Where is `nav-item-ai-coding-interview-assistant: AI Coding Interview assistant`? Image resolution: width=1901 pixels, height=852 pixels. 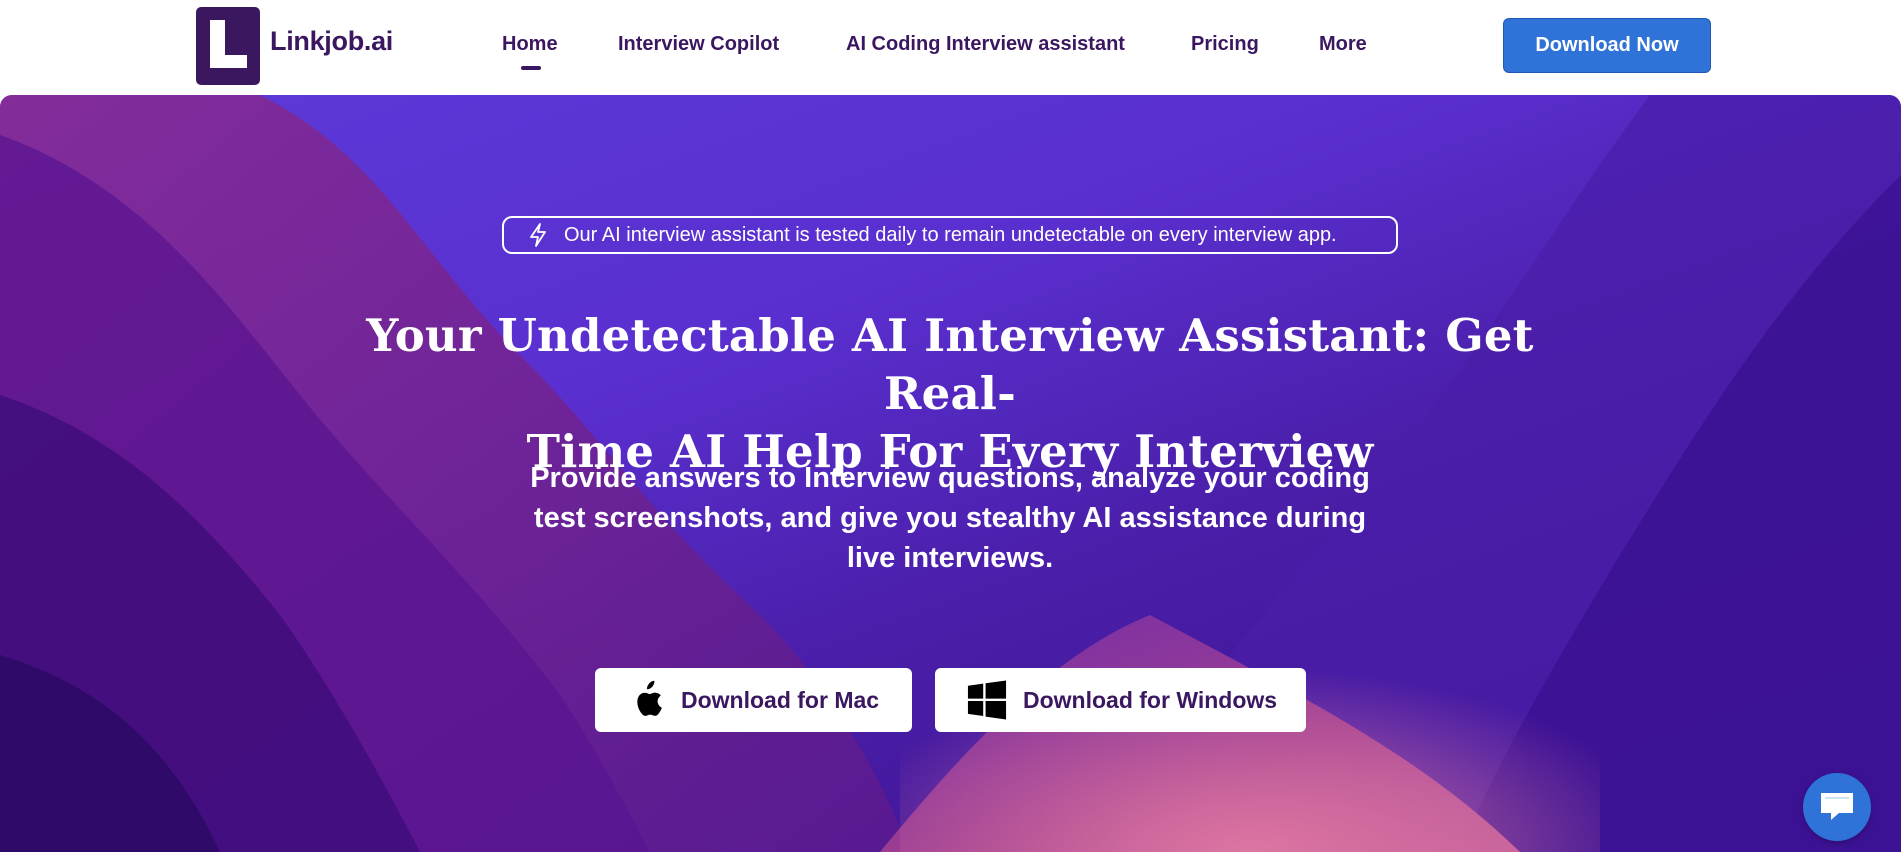
nav-item-ai-coding-interview-assistant: AI Coding Interview assistant is located at coordinates (985, 44).